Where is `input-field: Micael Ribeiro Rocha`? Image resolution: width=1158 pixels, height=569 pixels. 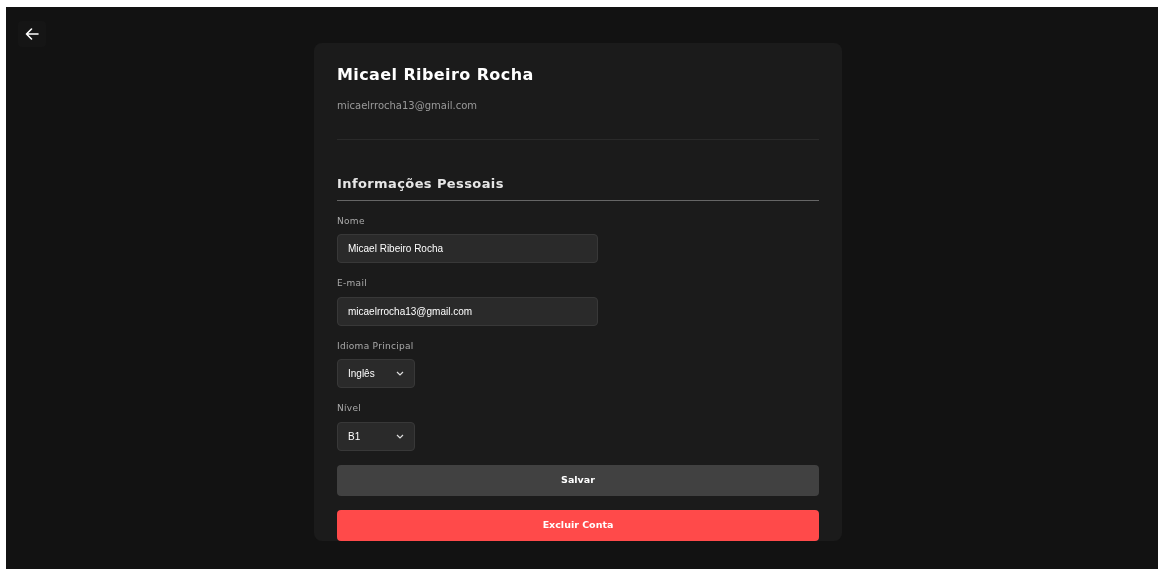
input-field: Micael Ribeiro Rocha is located at coordinates (467, 249).